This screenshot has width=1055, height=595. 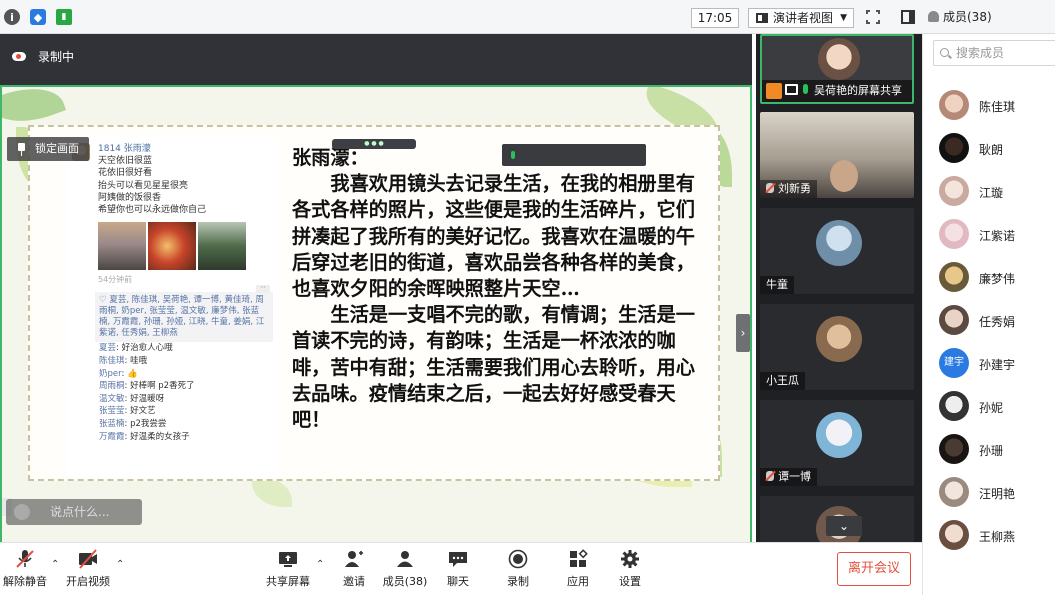 I want to click on member-item: 孙珊, so click(x=997, y=450).